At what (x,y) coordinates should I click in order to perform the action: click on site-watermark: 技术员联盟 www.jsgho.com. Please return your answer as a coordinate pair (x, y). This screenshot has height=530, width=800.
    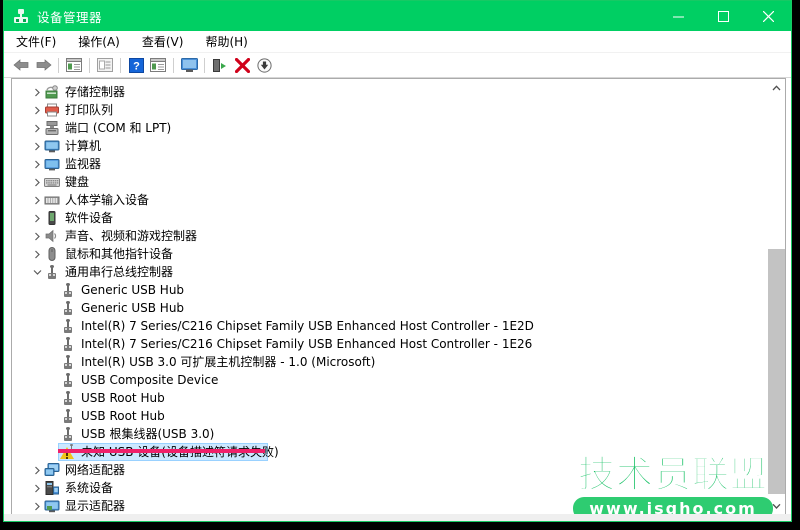
    Looking at the image, I should click on (672, 483).